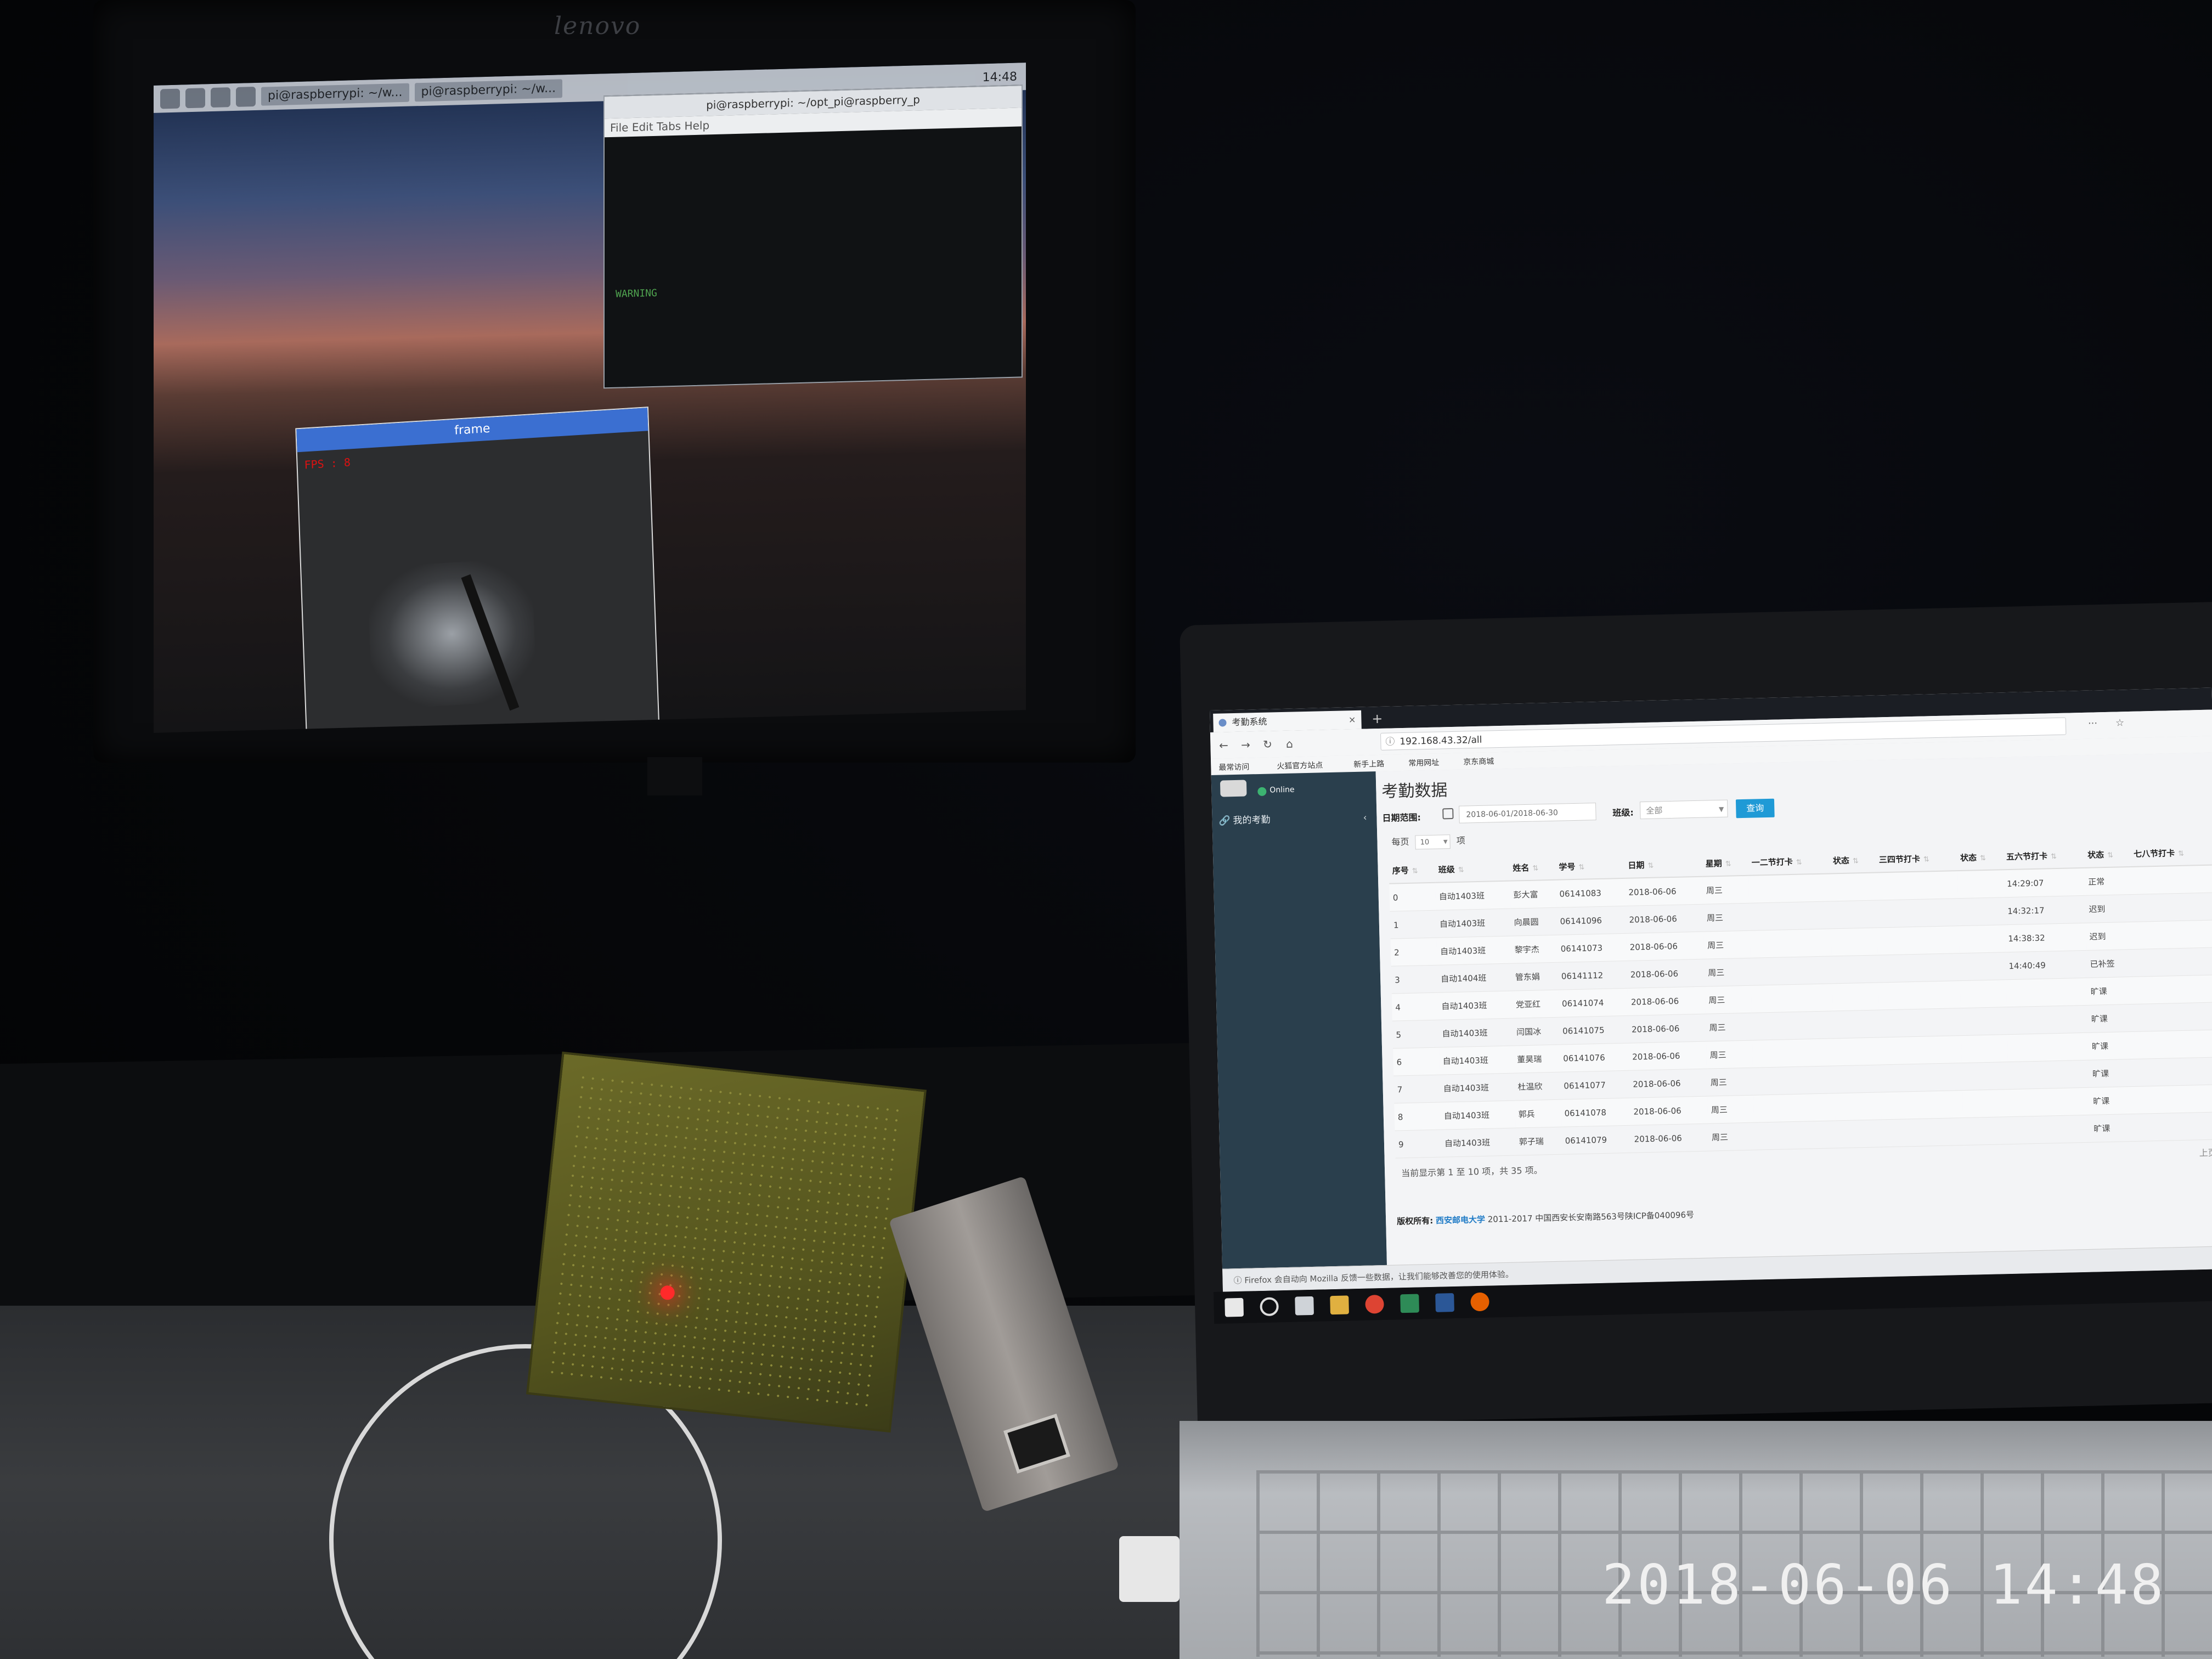 The width and height of the screenshot is (2212, 1659). I want to click on laptop-base, so click(1696, 1540).